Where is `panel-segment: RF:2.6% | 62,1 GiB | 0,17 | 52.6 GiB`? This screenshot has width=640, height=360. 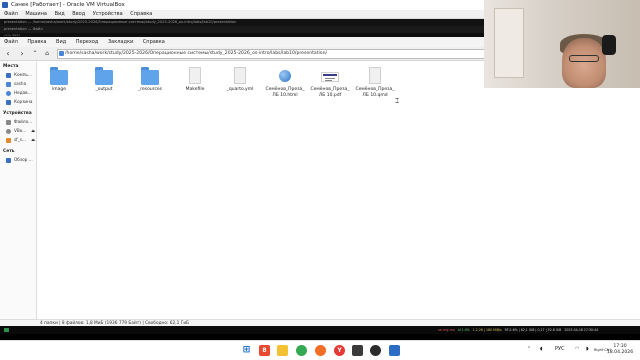
panel-segment: RF:2.6% | 62,1 GiB | 0,17 | 52.6 GiB is located at coordinates (533, 330).